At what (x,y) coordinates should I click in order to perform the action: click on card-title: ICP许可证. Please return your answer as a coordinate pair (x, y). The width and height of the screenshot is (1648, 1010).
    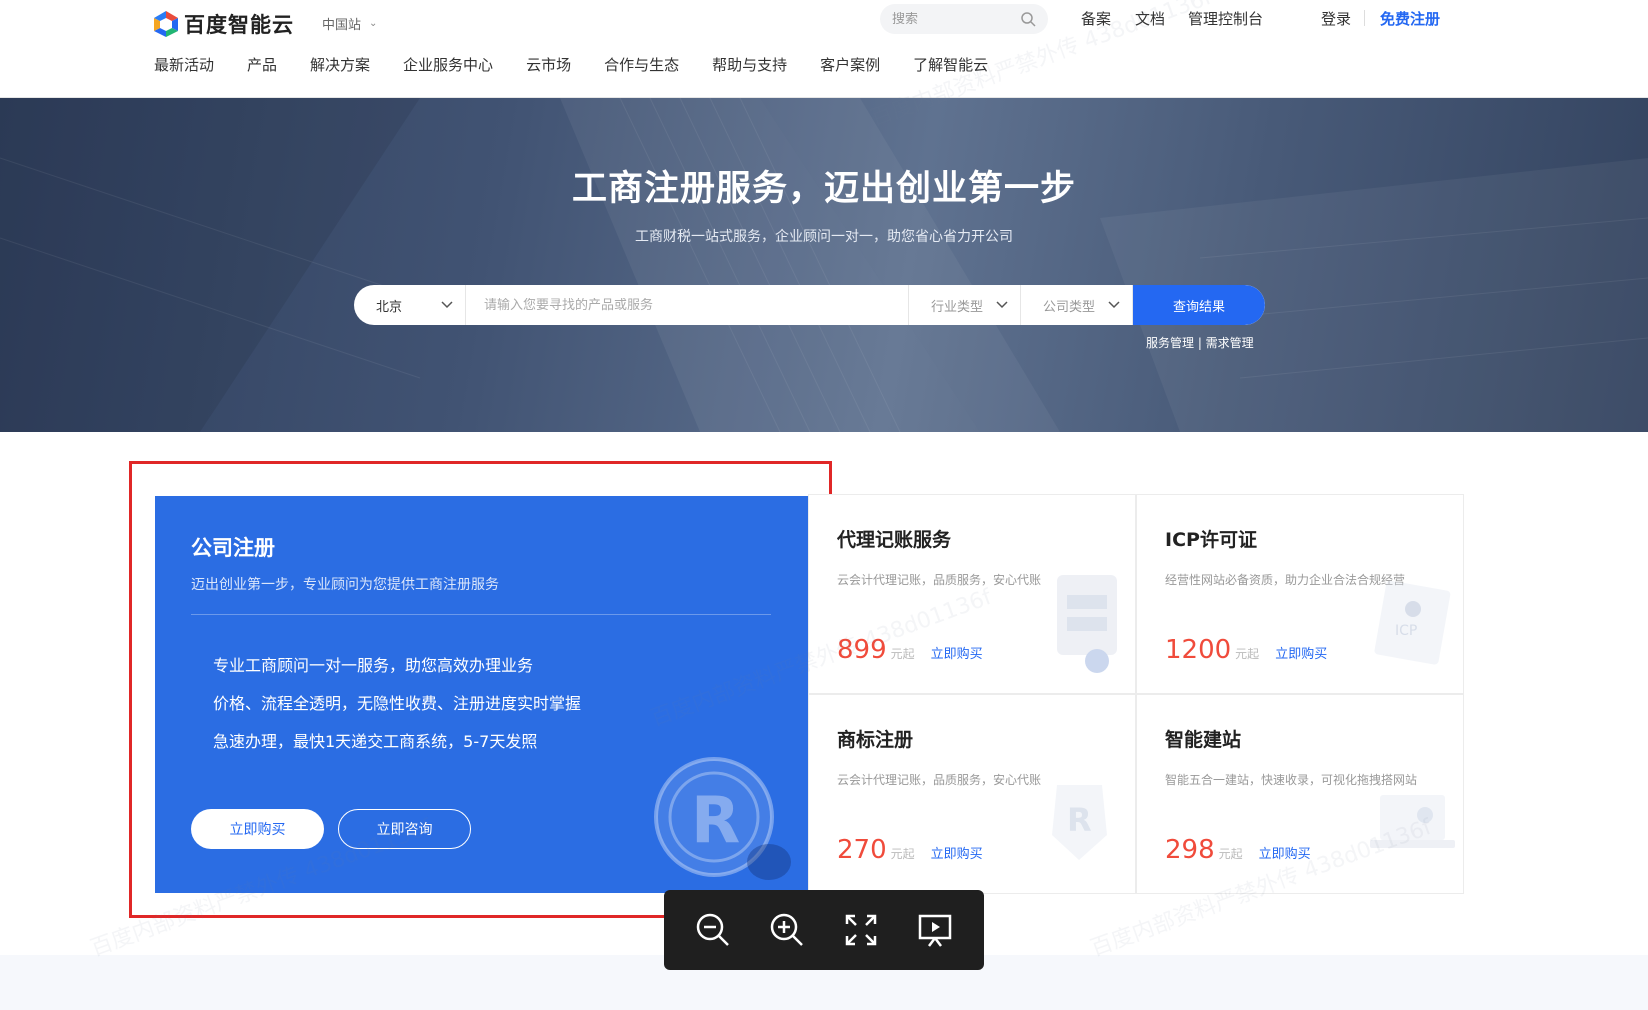
    Looking at the image, I should click on (1211, 540).